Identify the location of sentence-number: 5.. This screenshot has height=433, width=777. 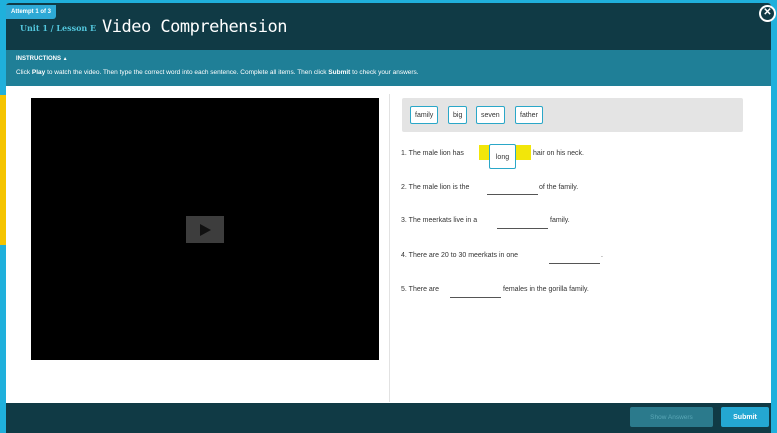
(404, 289).